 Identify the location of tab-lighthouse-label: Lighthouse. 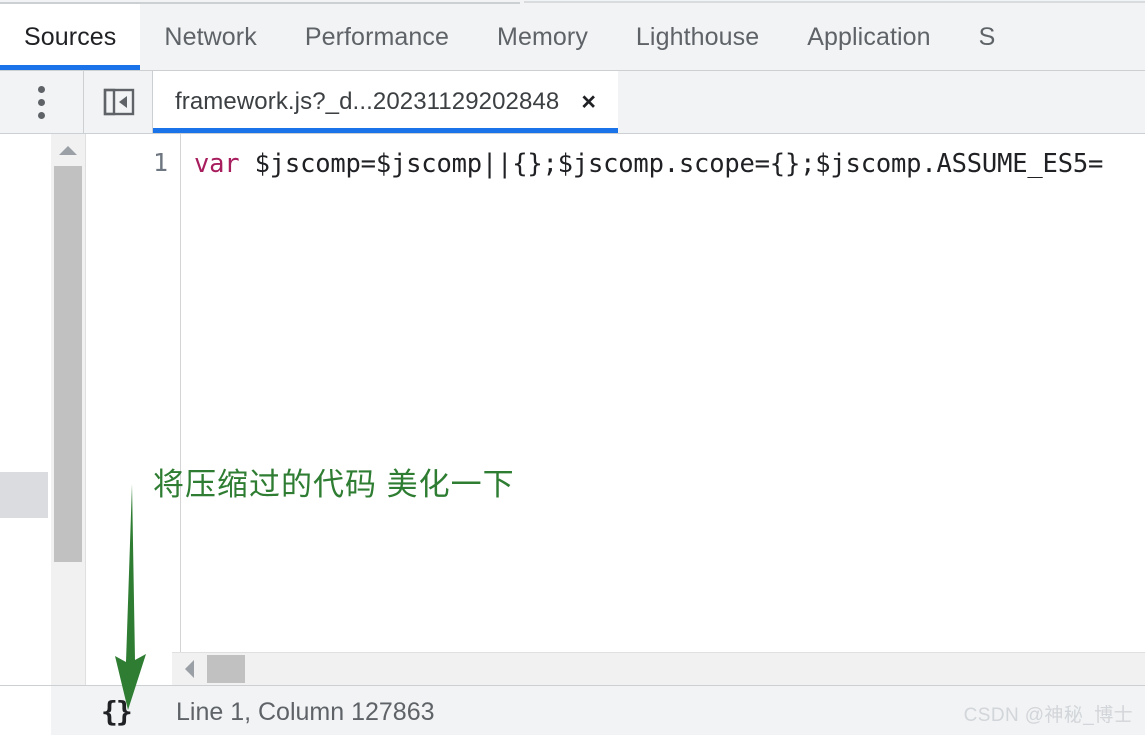
(697, 36).